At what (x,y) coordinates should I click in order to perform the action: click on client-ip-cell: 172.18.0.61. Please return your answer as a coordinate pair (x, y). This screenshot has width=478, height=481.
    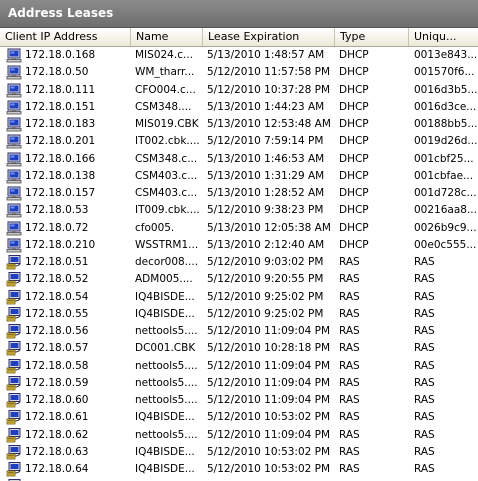
    Looking at the image, I should click on (57, 417).